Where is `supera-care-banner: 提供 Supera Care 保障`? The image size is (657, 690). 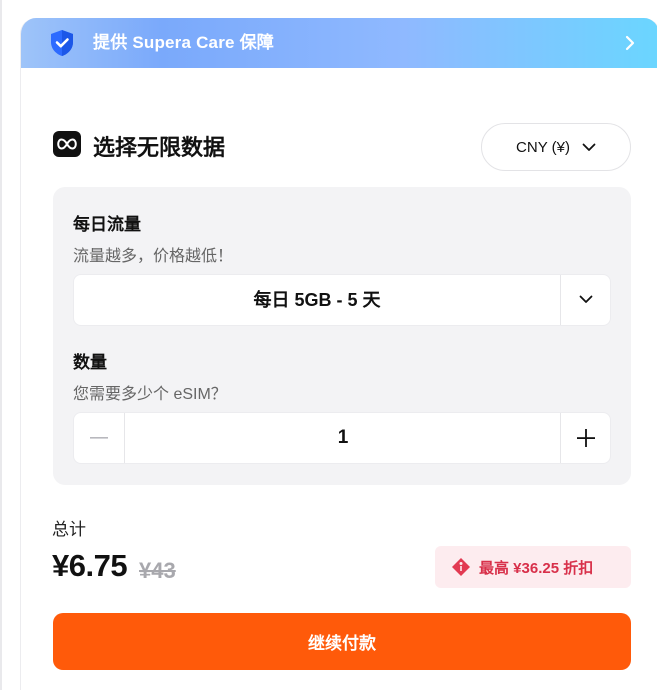 supera-care-banner: 提供 Supera Care 保障 is located at coordinates (339, 43).